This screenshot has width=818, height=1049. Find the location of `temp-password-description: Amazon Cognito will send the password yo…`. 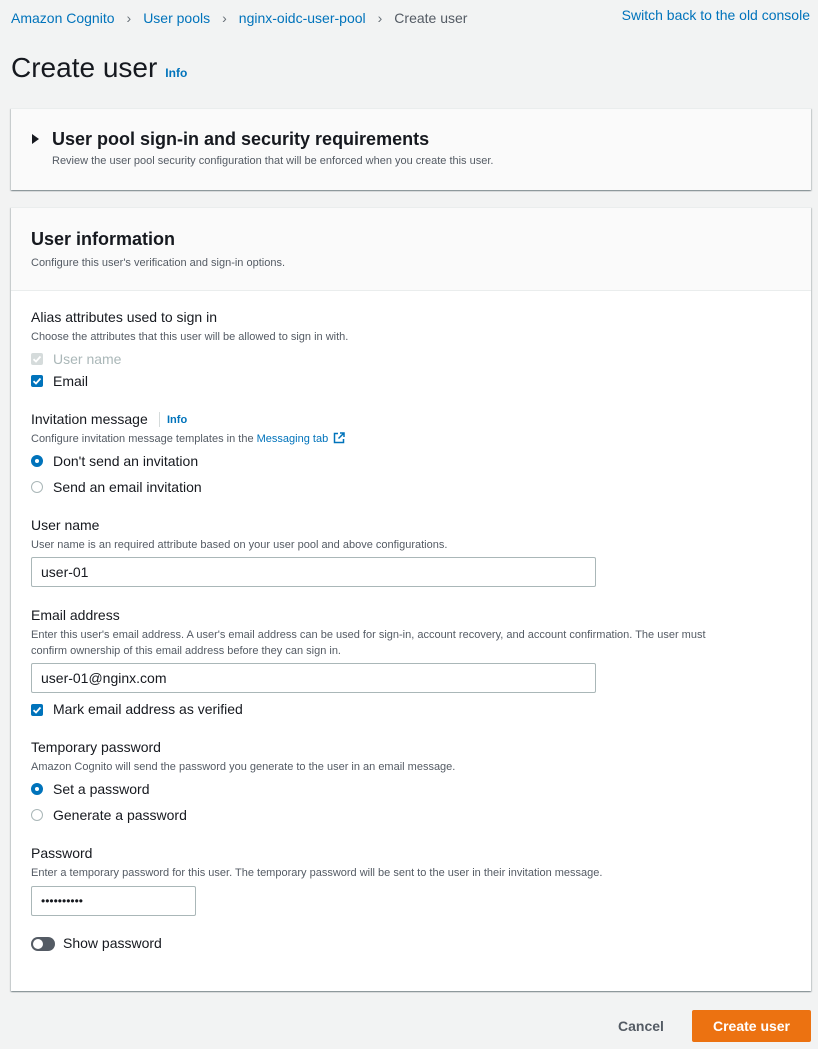

temp-password-description: Amazon Cognito will send the password yo… is located at coordinates (243, 767).